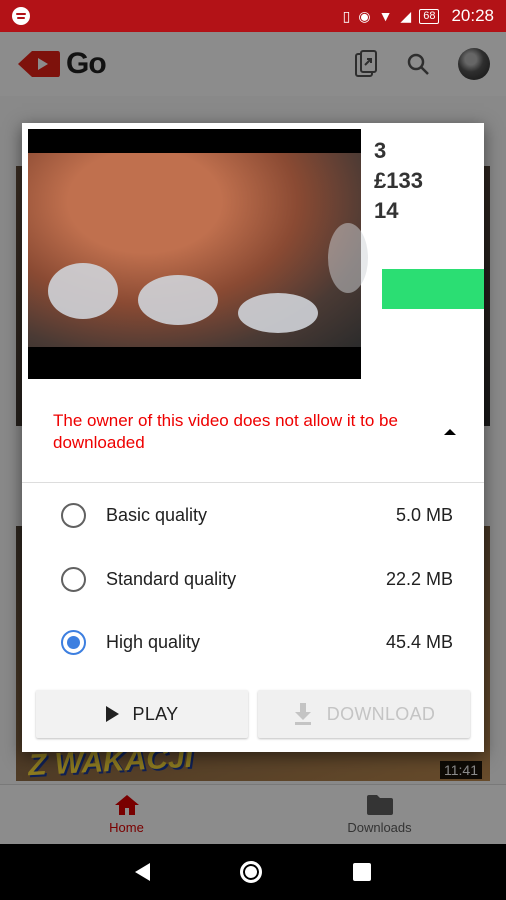 This screenshot has height=900, width=506. What do you see at coordinates (157, 515) in the screenshot?
I see `option-label: Basic quality` at bounding box center [157, 515].